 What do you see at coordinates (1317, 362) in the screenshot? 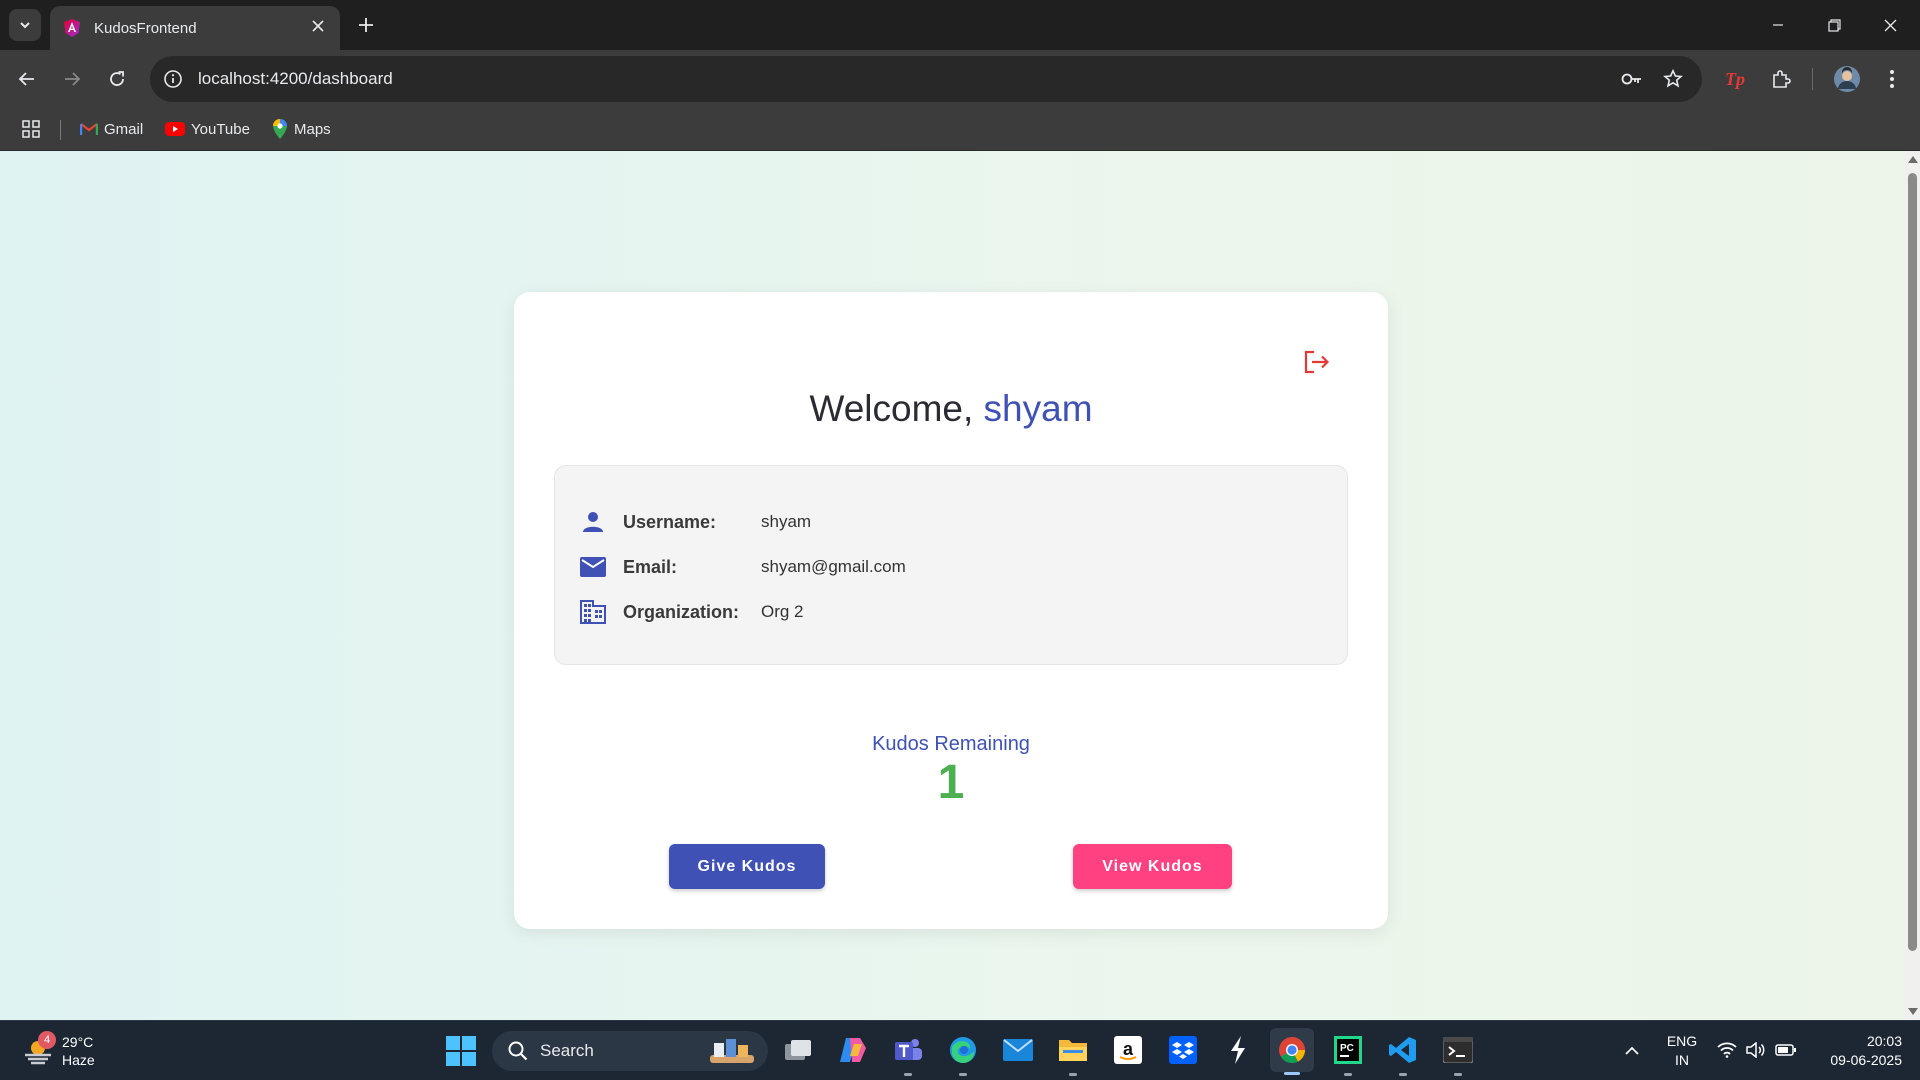
I see `logout-button` at bounding box center [1317, 362].